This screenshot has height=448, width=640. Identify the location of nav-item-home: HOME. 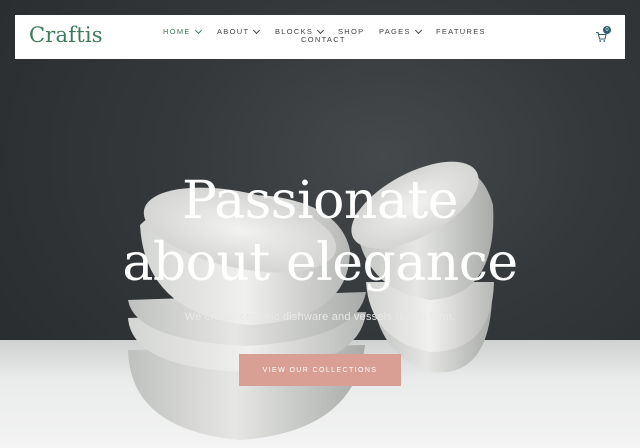
(182, 31).